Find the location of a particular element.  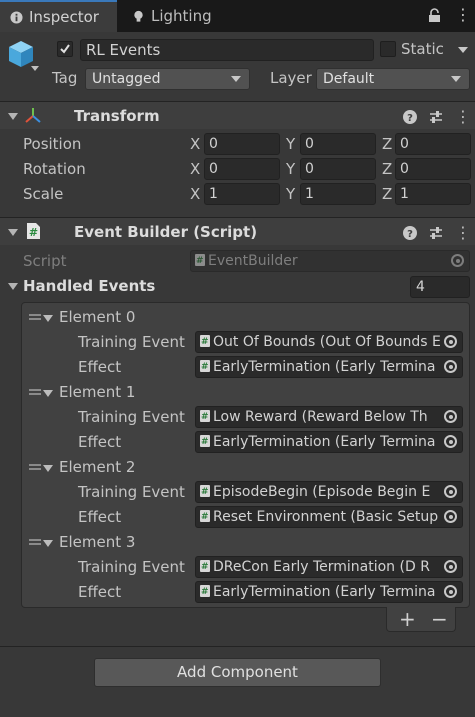

tag-label: Tag is located at coordinates (65, 78).